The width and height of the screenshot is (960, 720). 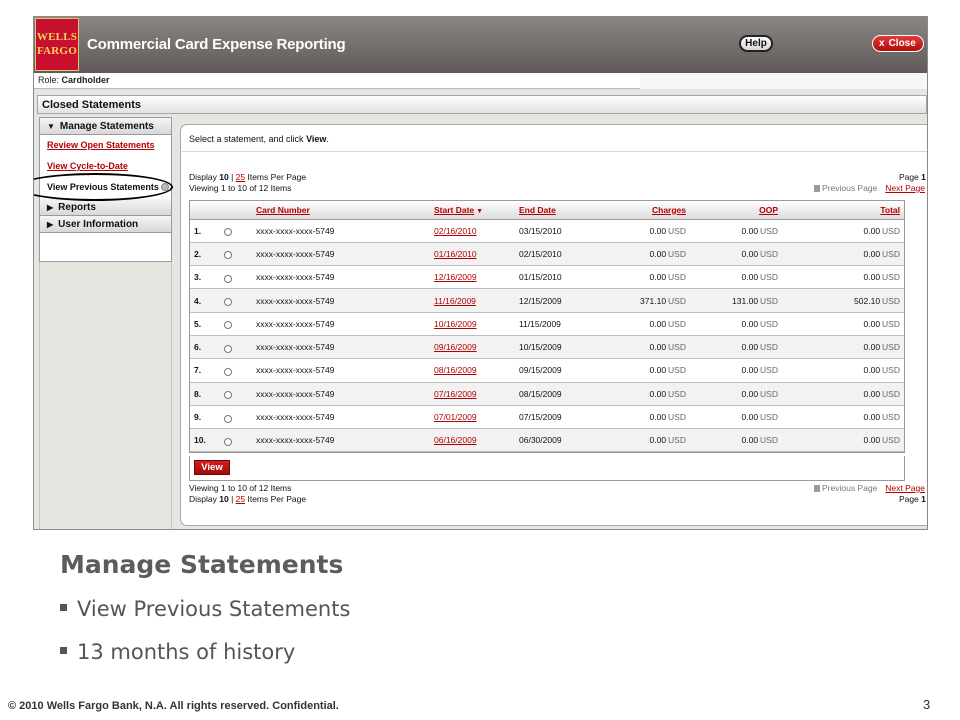 What do you see at coordinates (642, 300) in the screenshot?
I see `charges-cell: 371.10 USD` at bounding box center [642, 300].